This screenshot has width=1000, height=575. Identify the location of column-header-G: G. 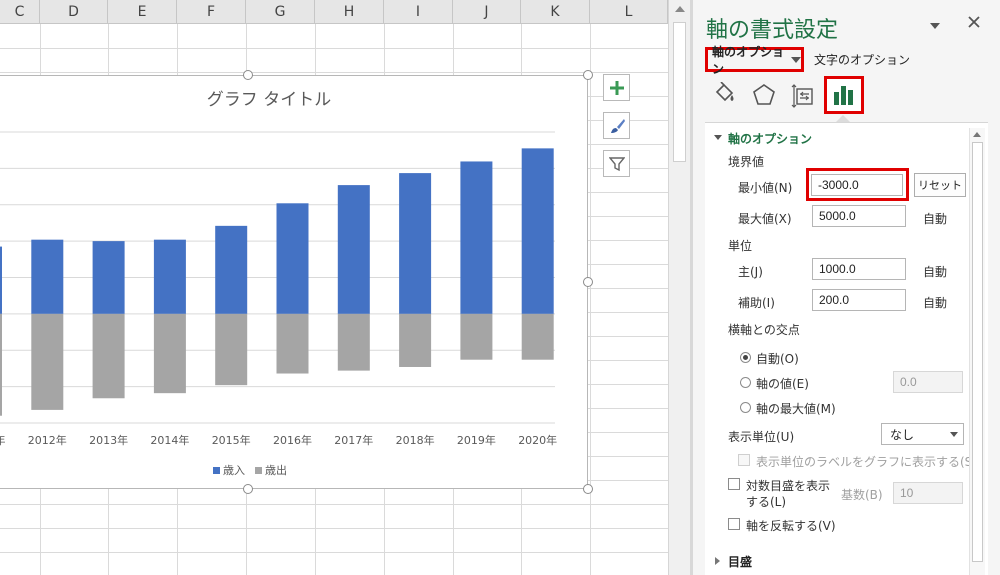
(280, 12).